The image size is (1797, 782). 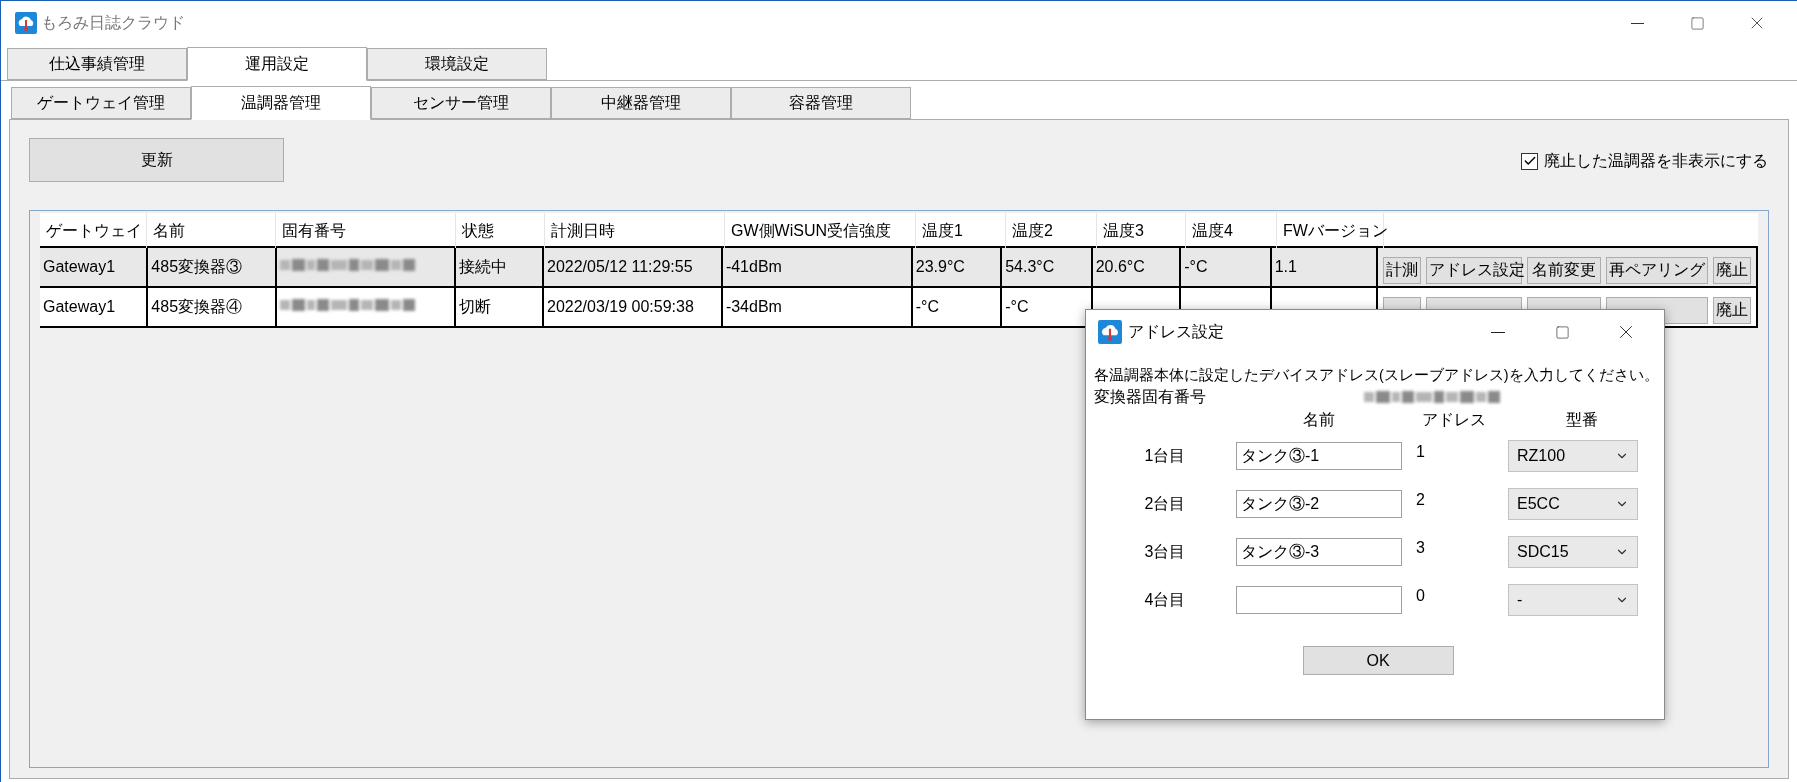 What do you see at coordinates (1420, 547) in the screenshot?
I see `address-value: 3` at bounding box center [1420, 547].